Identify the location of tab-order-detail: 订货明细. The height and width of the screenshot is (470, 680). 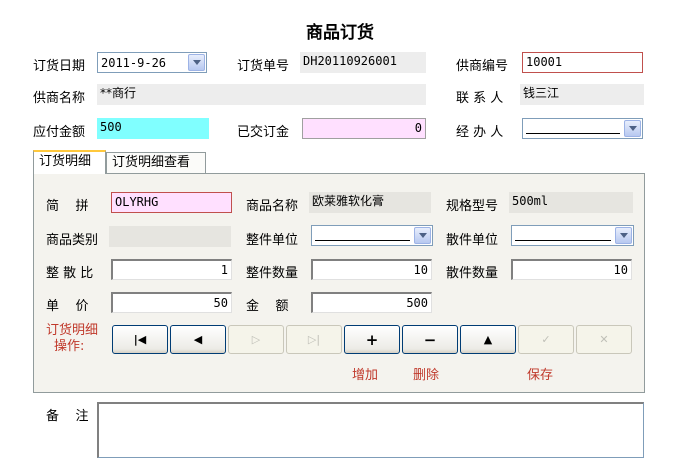
(69, 162).